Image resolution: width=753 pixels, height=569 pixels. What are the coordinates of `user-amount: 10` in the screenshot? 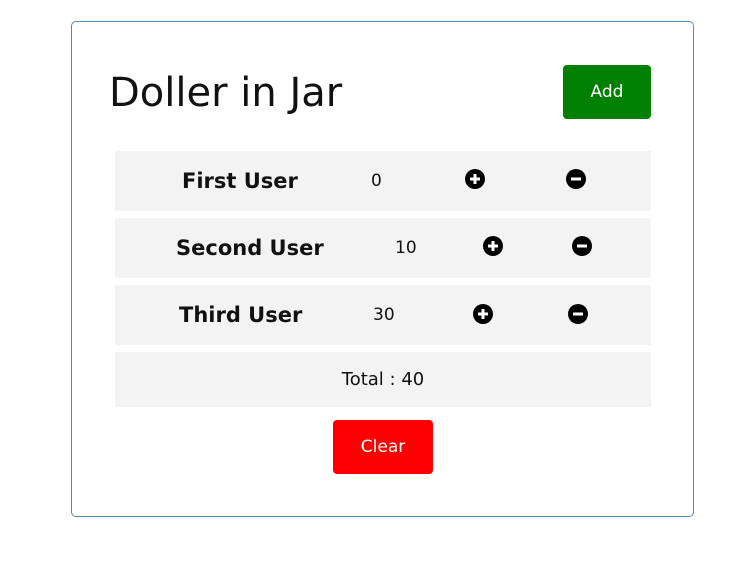 It's located at (406, 248).